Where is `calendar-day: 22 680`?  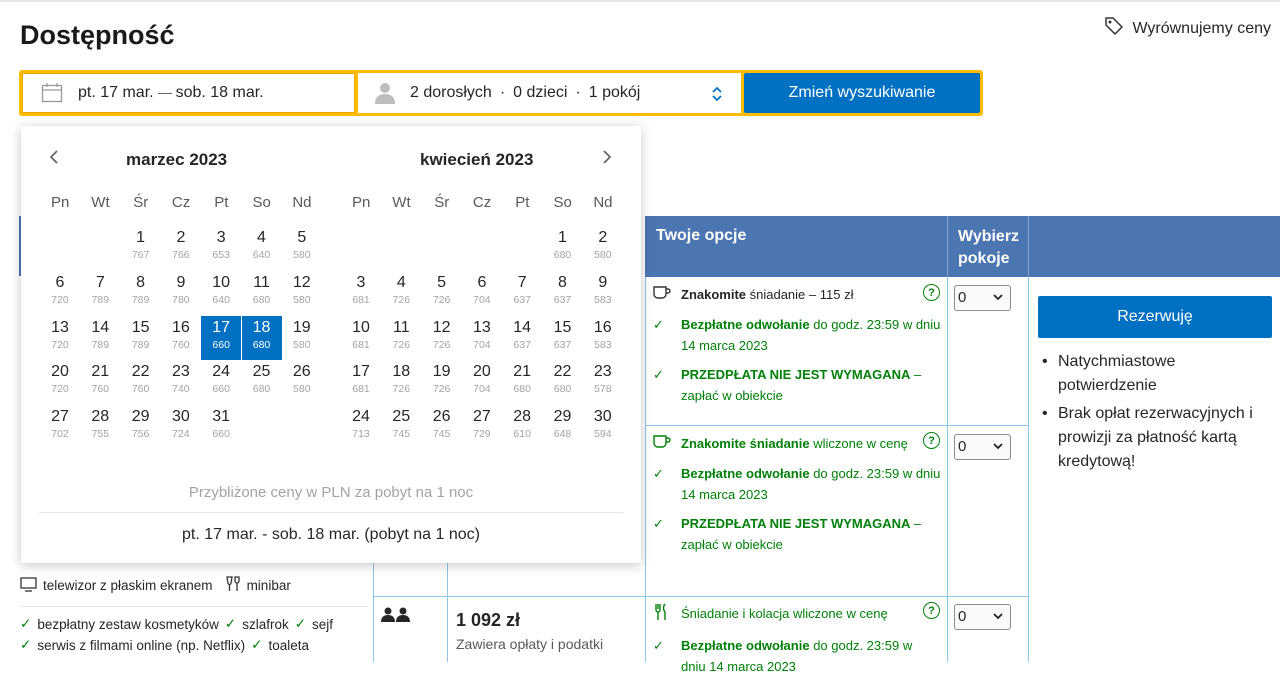 calendar-day: 22 680 is located at coordinates (563, 382).